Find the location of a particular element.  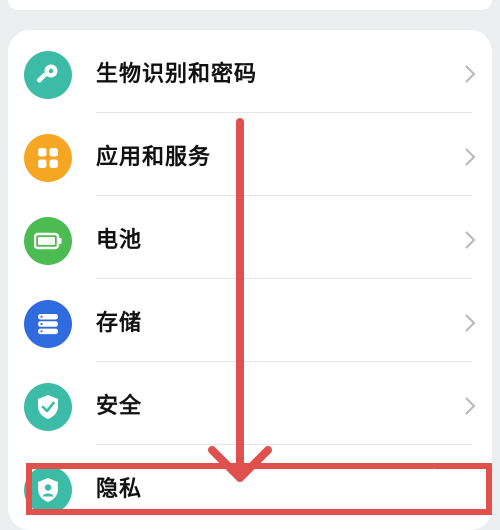

settings-item-label: 应用和服务 is located at coordinates (154, 157).